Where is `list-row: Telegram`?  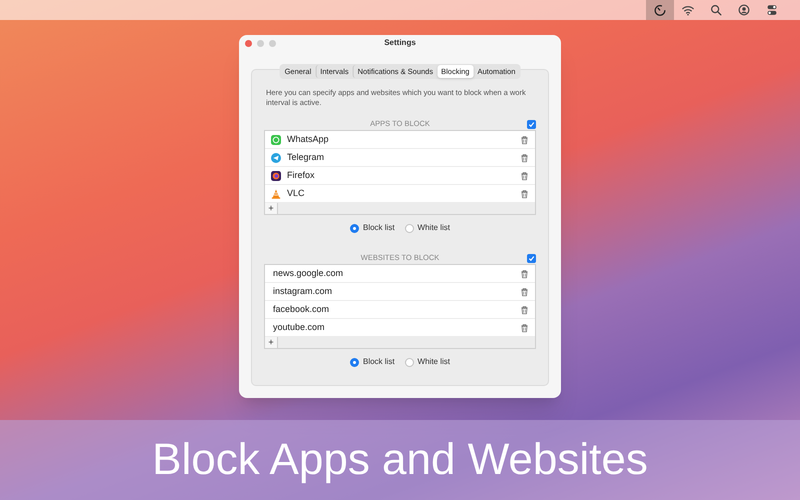
list-row: Telegram is located at coordinates (400, 158).